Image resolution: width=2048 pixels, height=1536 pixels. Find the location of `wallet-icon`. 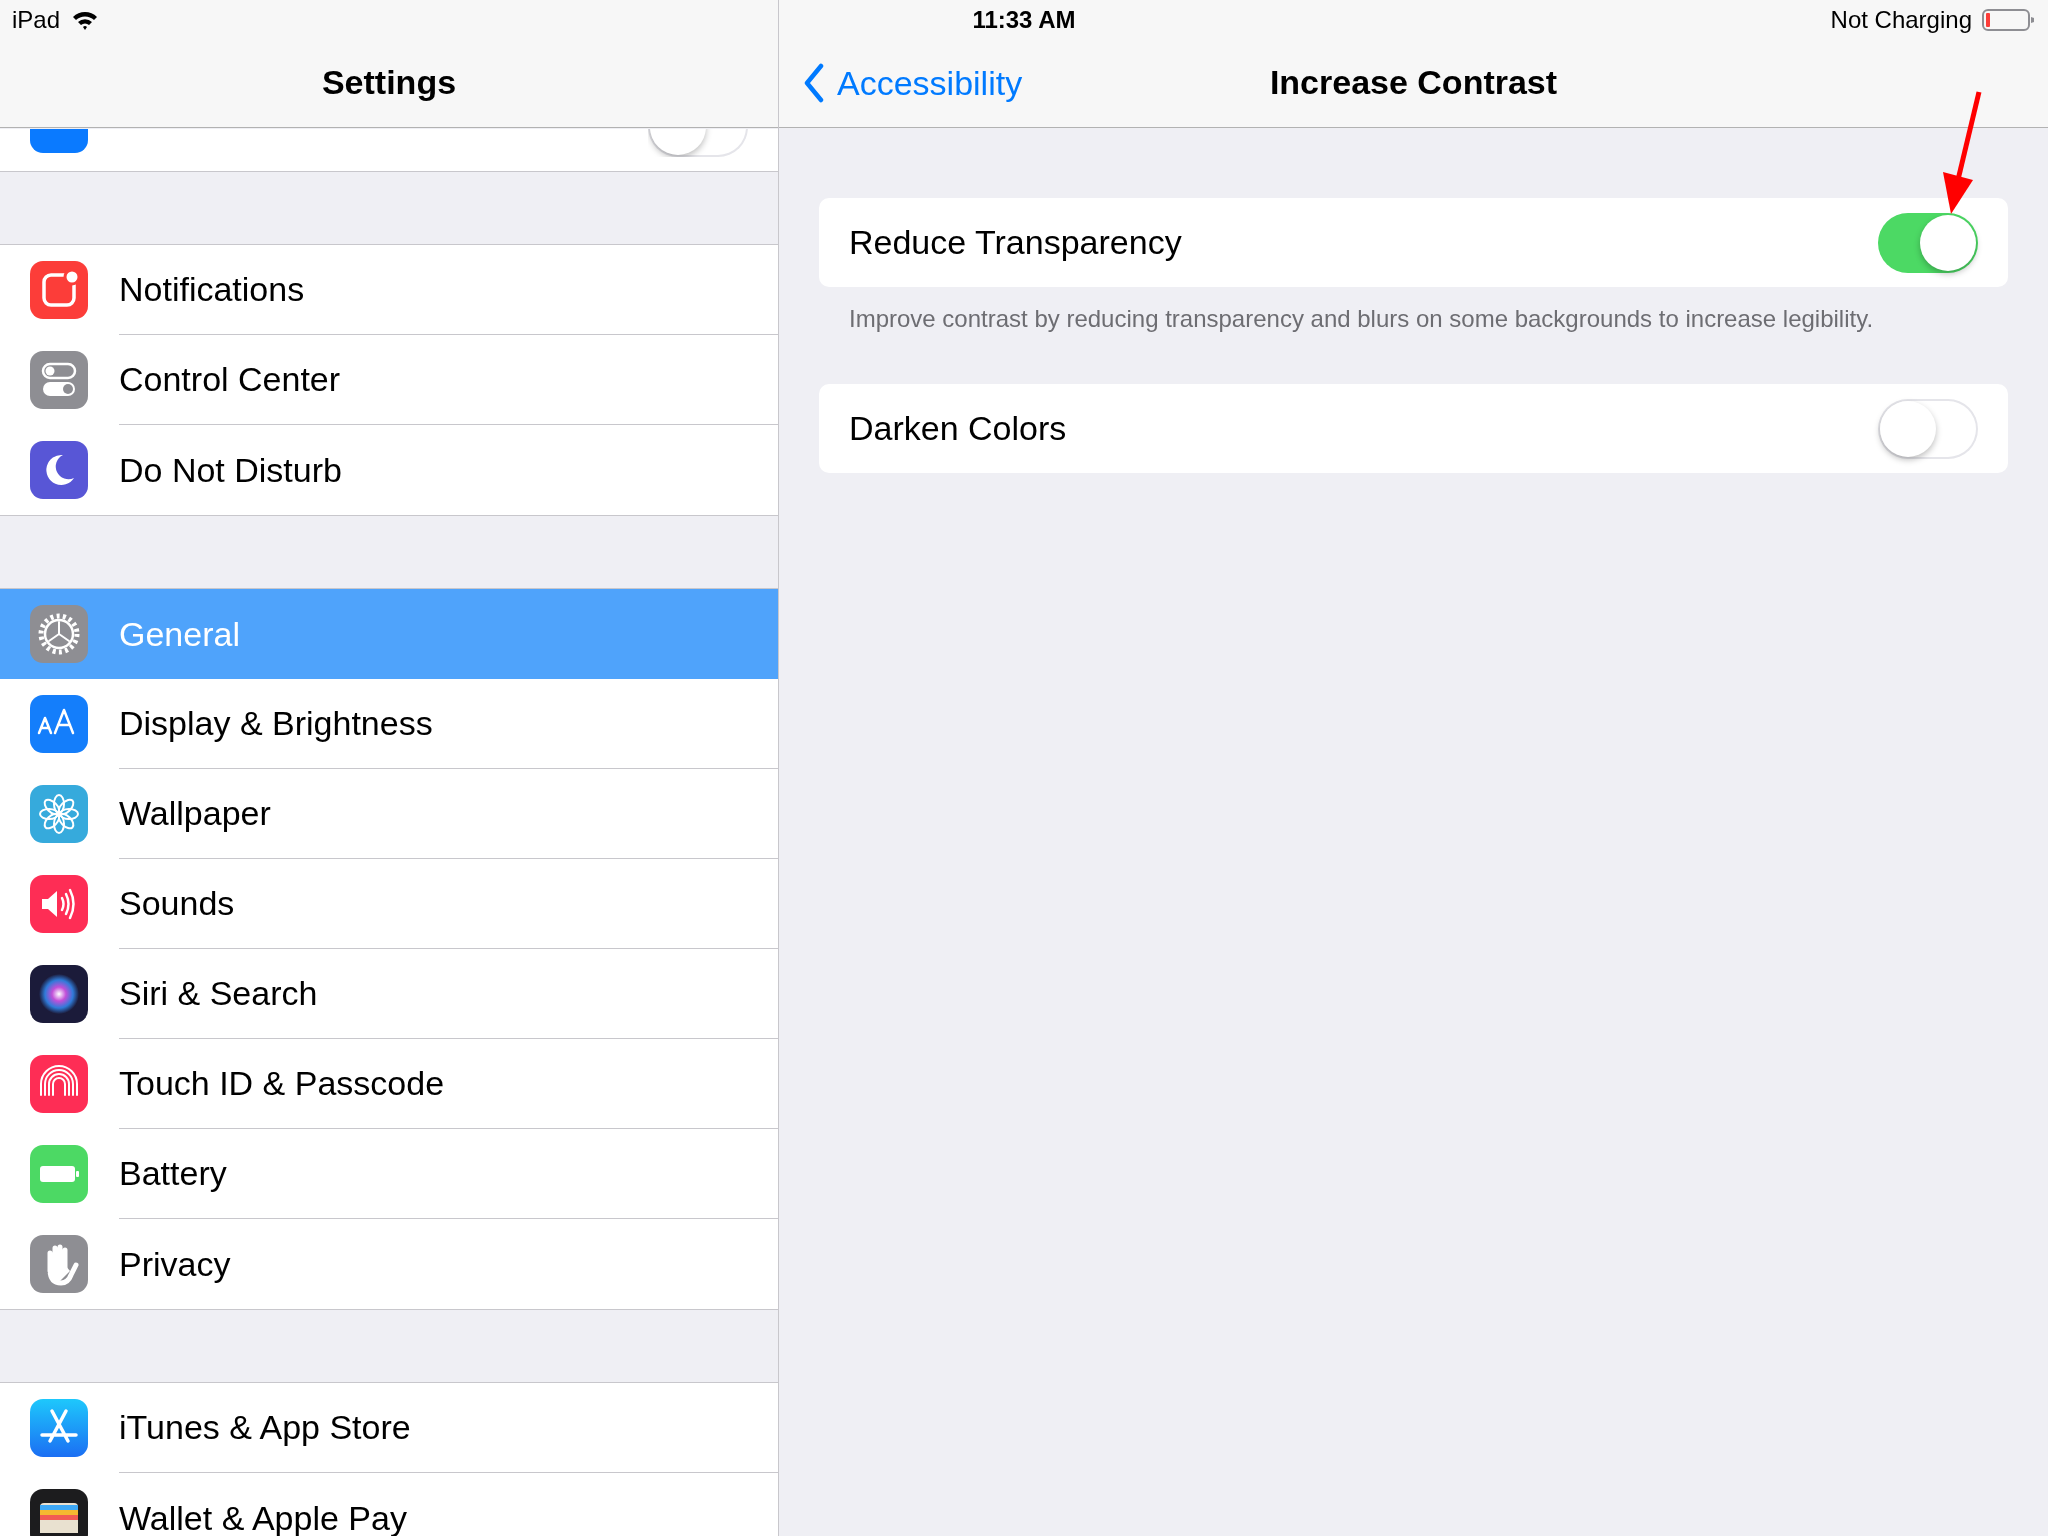

wallet-icon is located at coordinates (59, 1512).